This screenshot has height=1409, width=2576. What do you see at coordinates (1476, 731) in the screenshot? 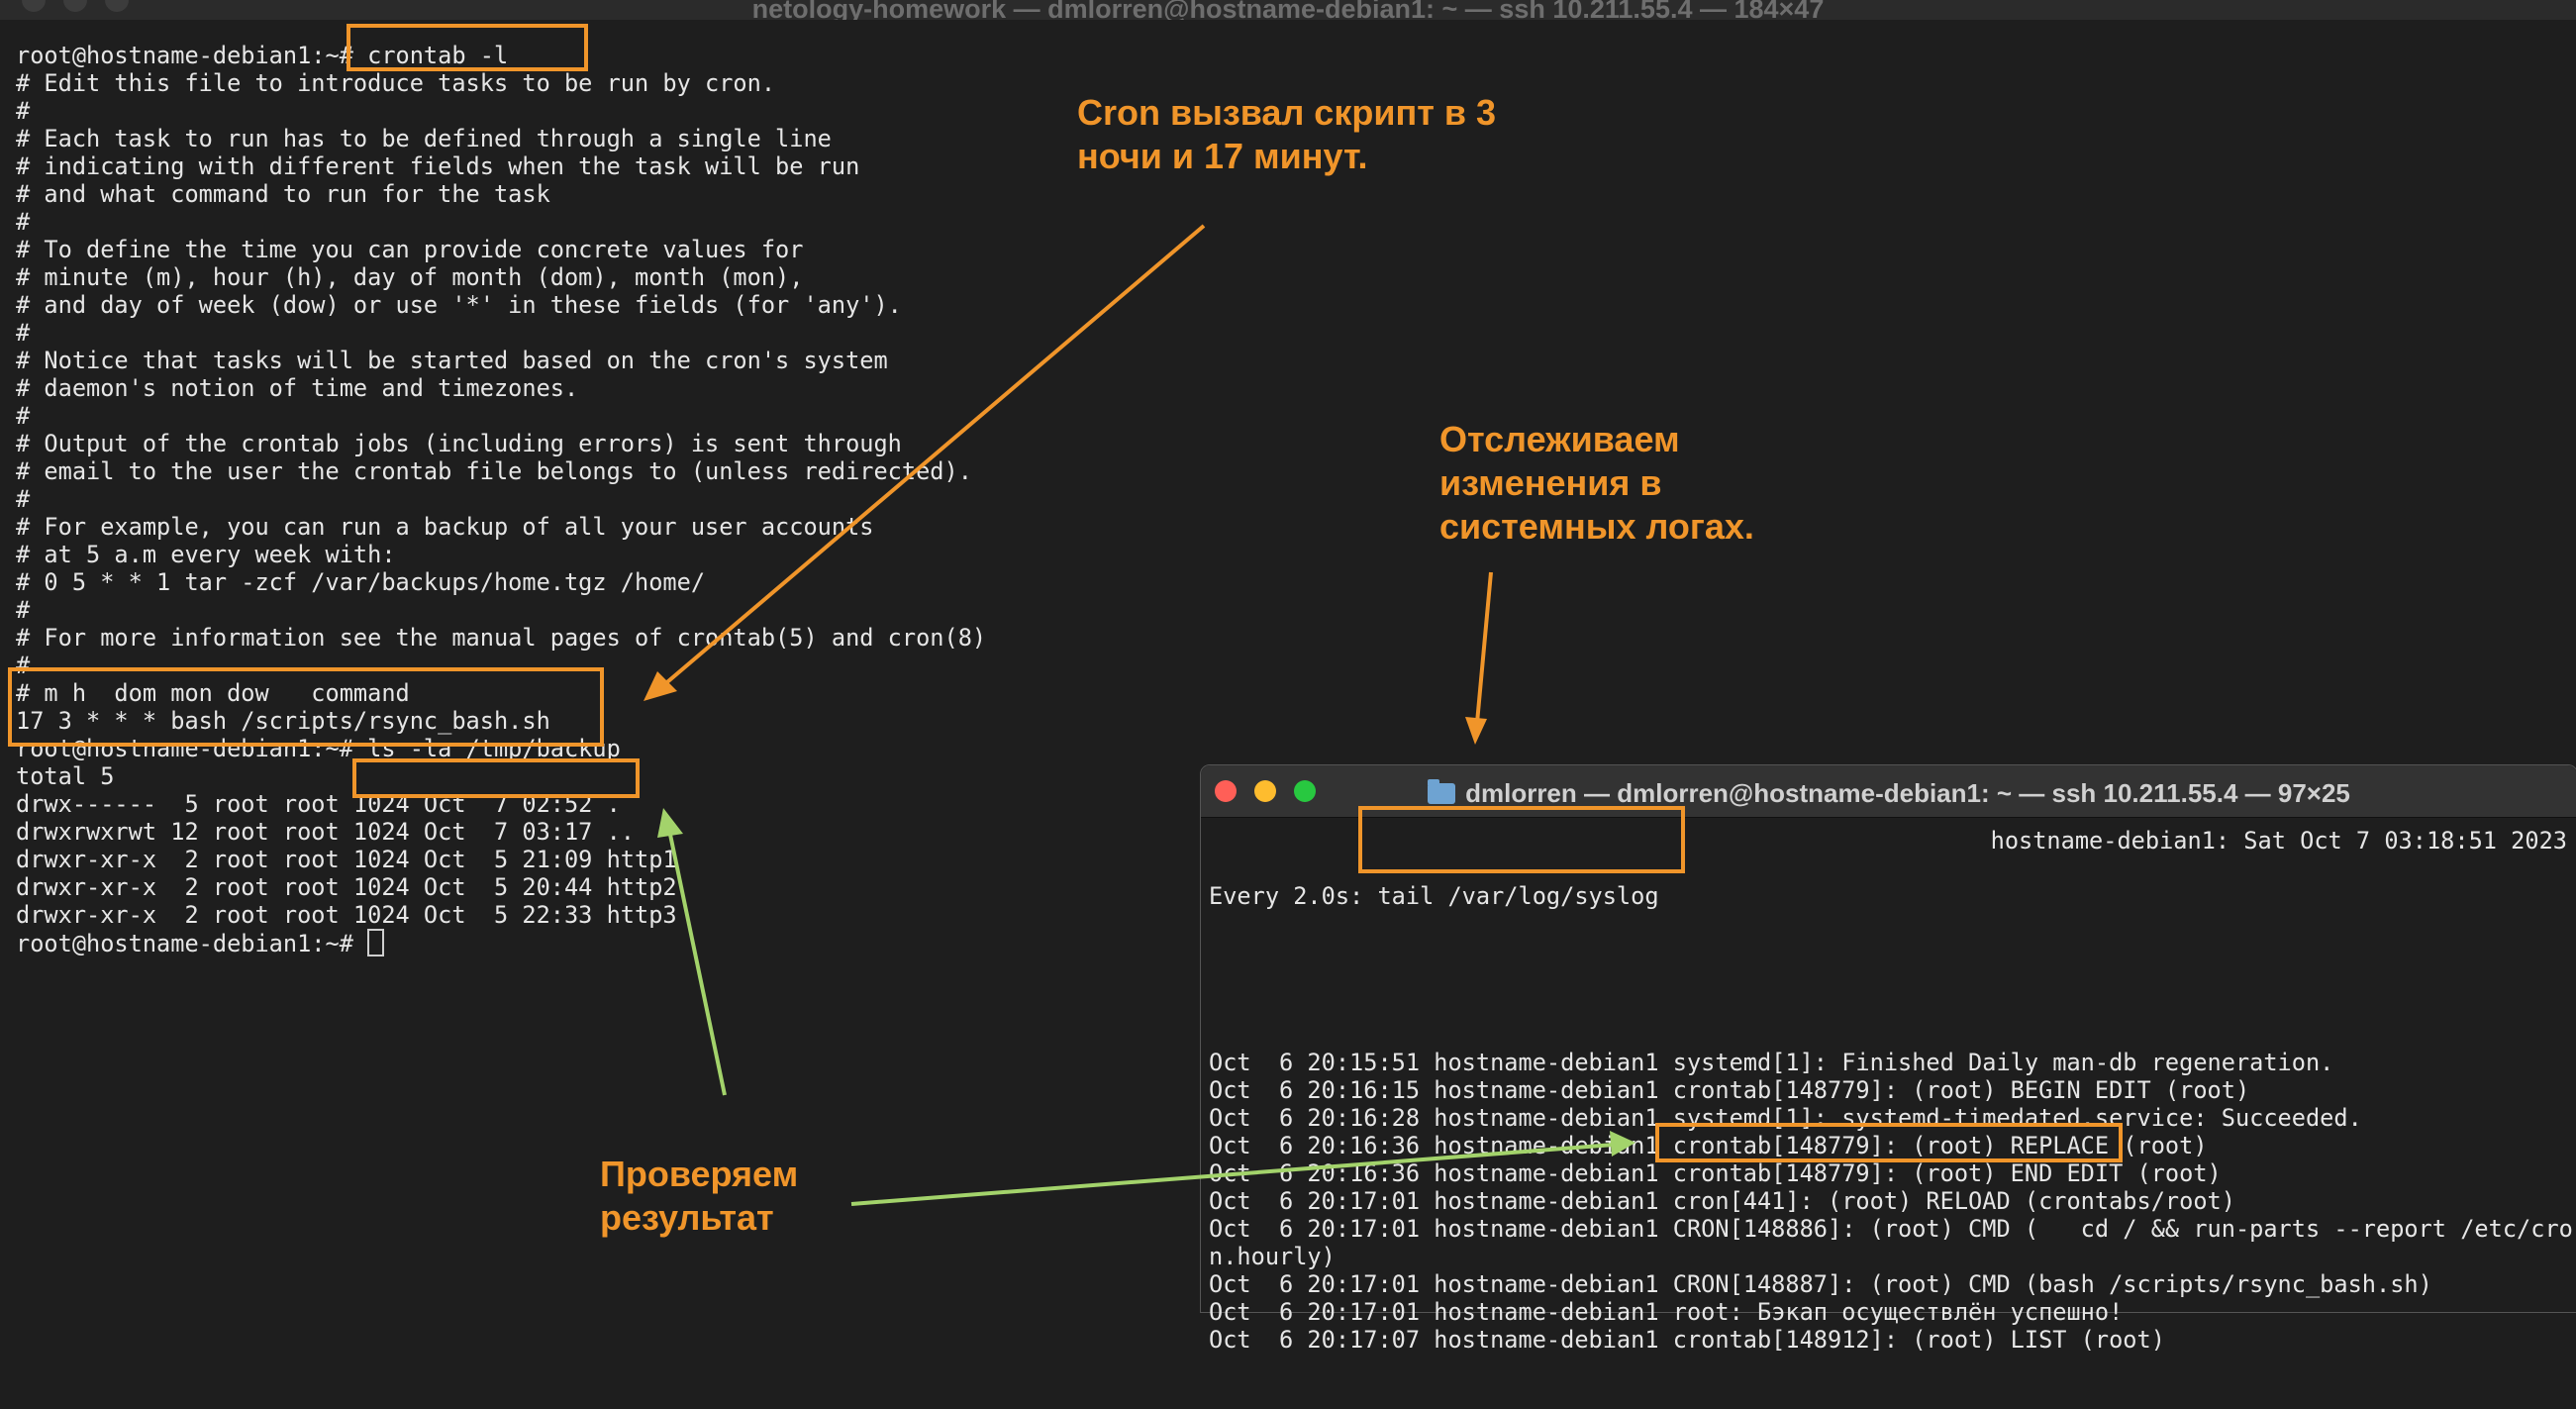
I see `syslog-arrow-head` at bounding box center [1476, 731].